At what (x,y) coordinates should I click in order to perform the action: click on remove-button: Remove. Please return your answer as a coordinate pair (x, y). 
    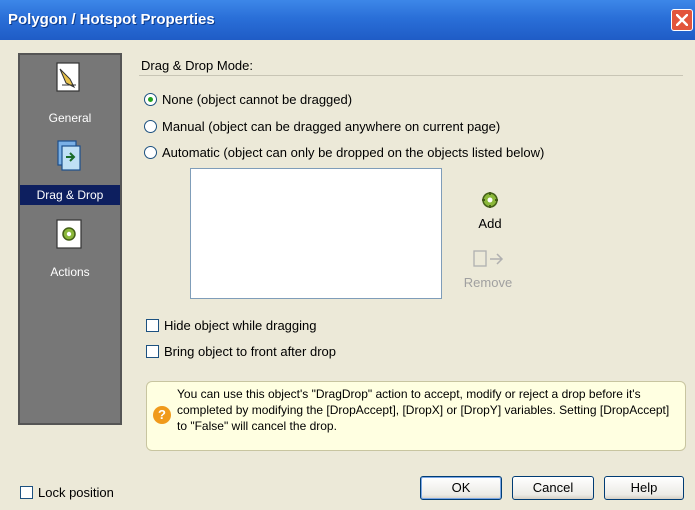
    Looking at the image, I should click on (488, 270).